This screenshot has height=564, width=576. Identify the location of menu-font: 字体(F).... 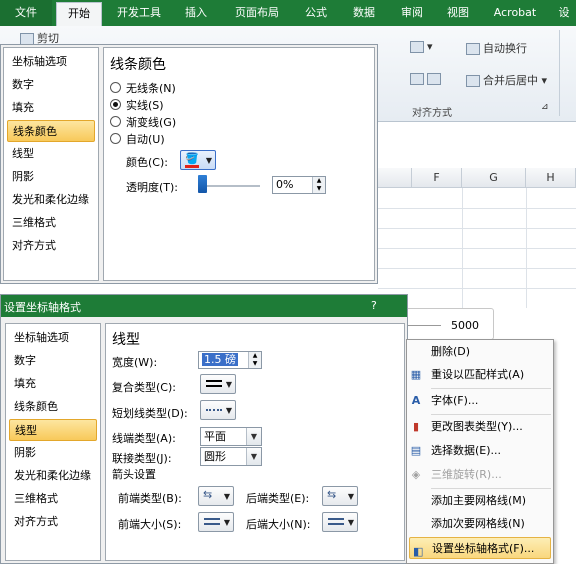
(454, 401).